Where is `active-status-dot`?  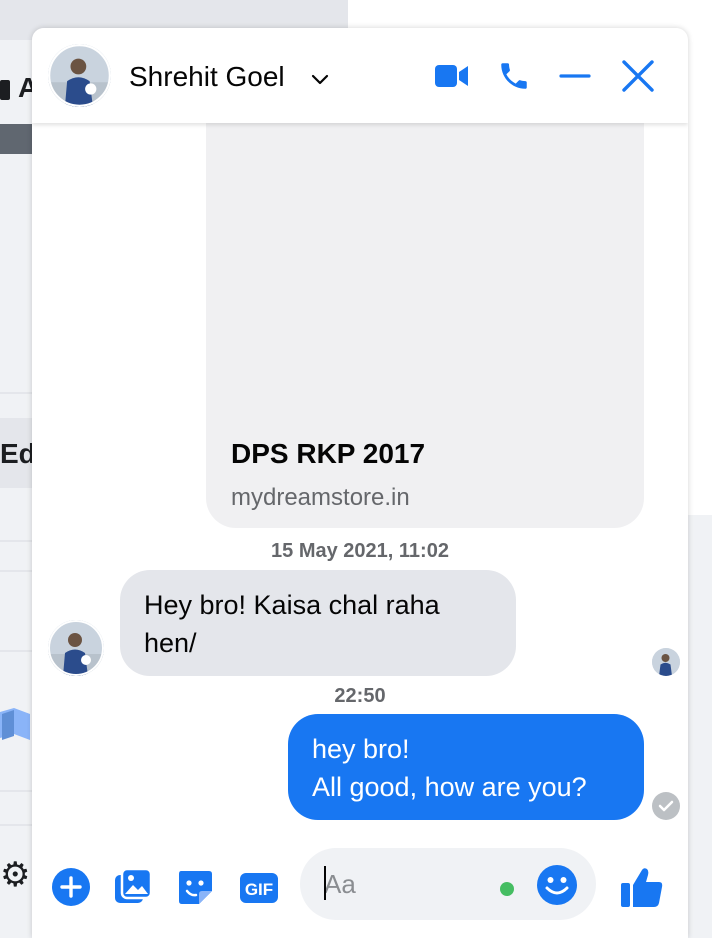
active-status-dot is located at coordinates (507, 889).